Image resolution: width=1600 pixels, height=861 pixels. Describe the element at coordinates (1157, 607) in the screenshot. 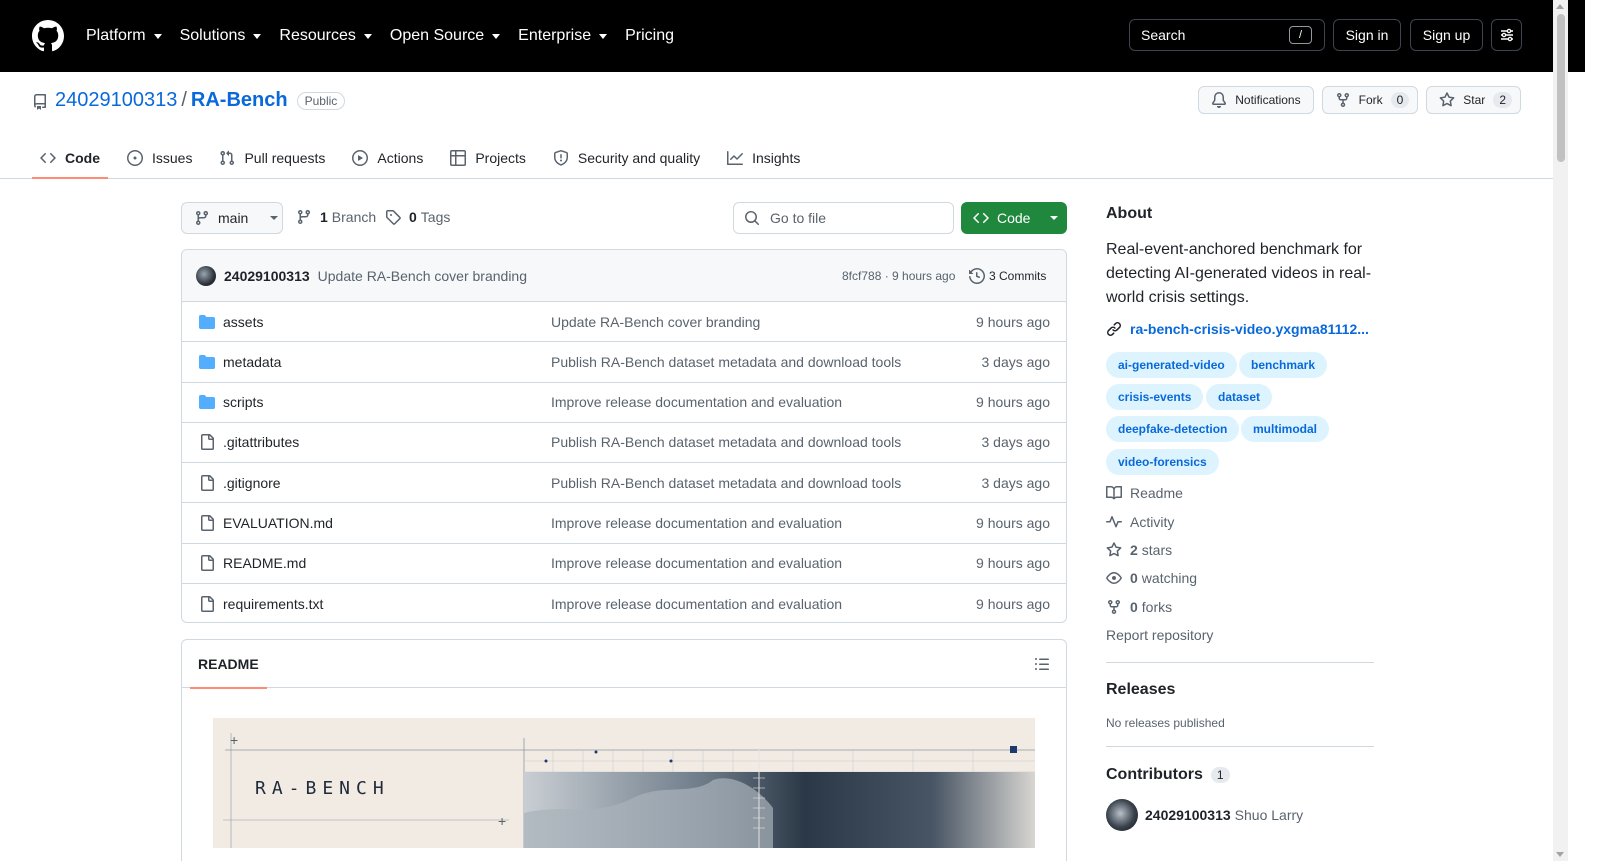

I see `forks-label: forks` at that location.